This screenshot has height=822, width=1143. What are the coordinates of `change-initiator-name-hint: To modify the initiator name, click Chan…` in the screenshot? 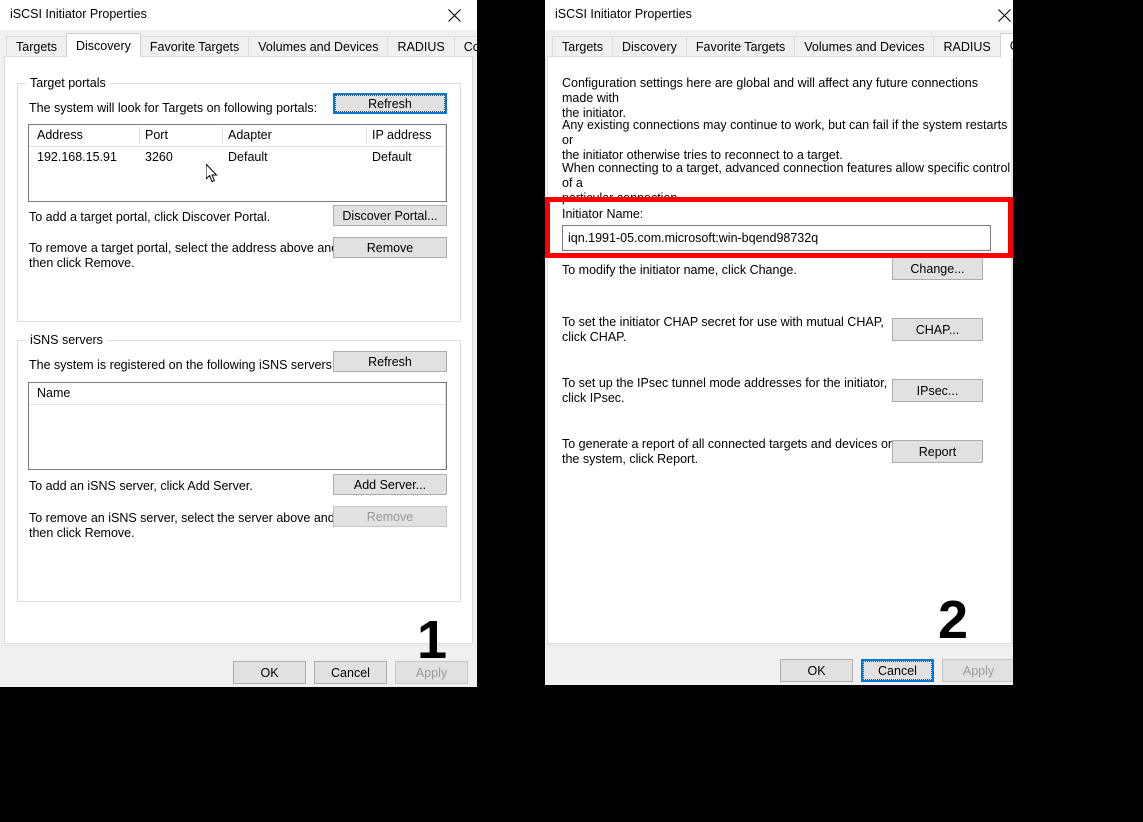 It's located at (679, 270).